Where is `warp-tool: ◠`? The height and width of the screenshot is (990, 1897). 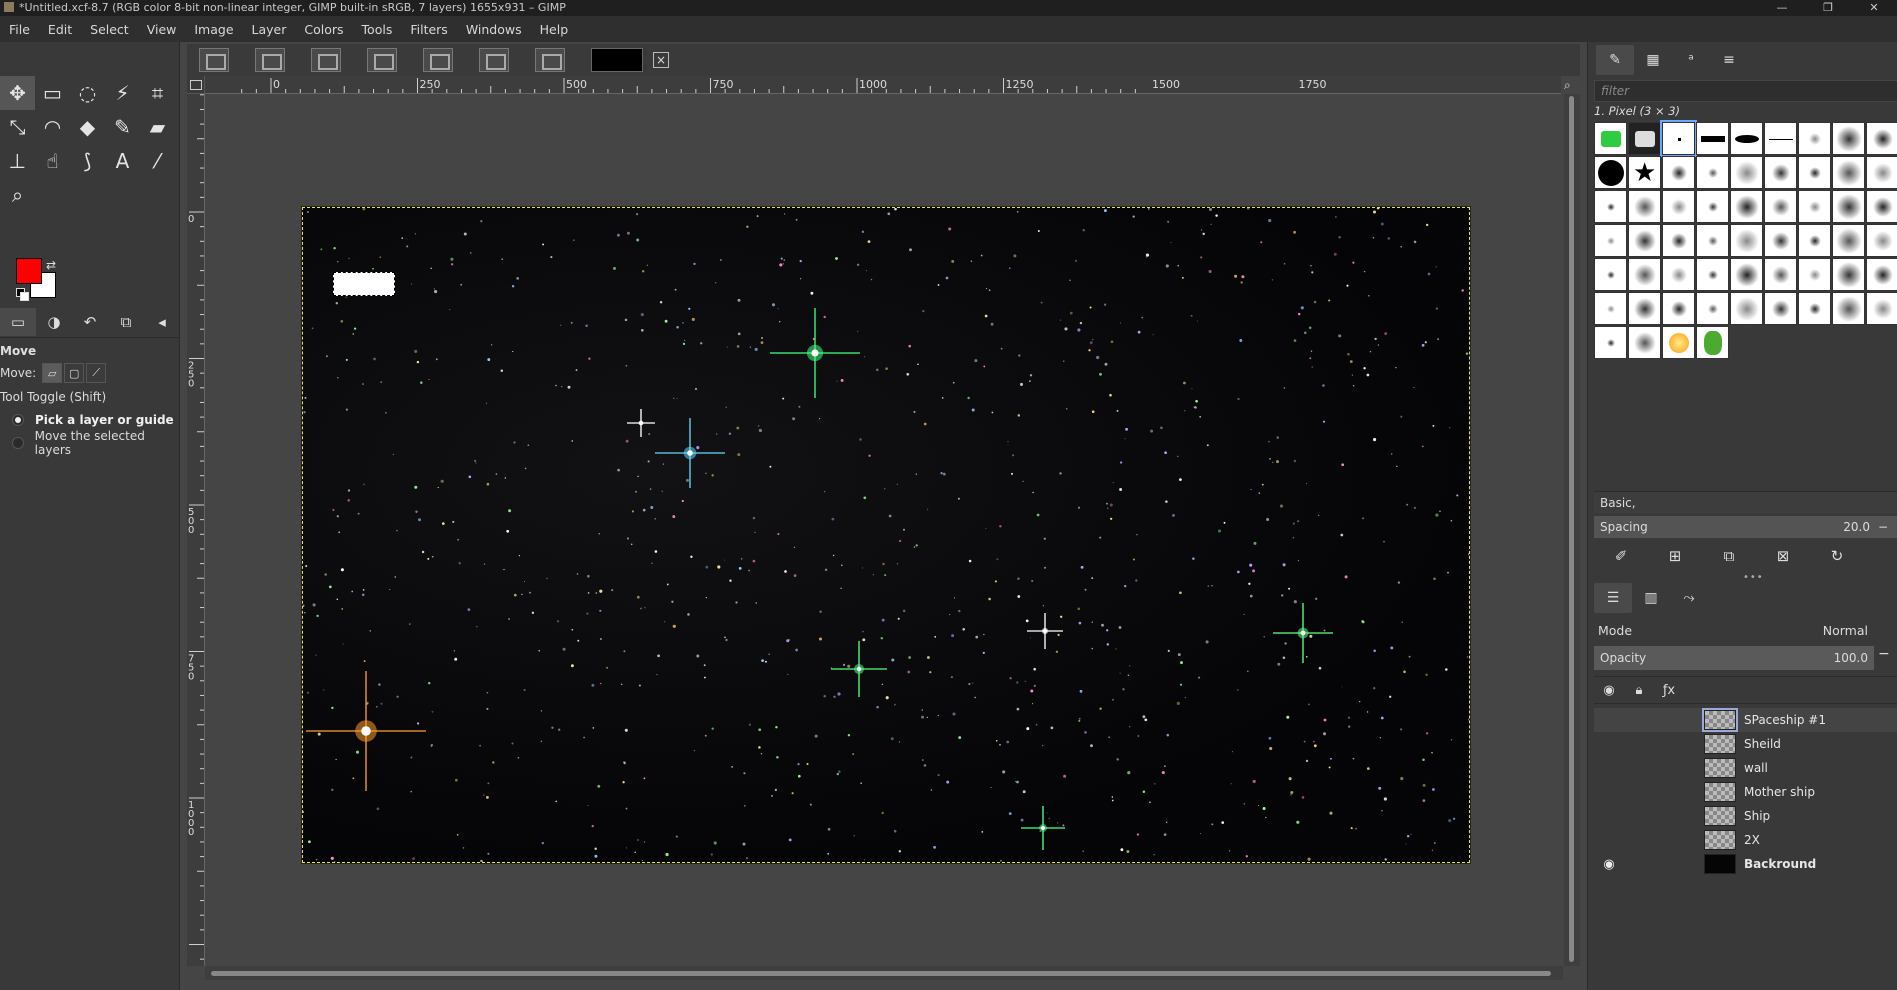 warp-tool: ◠ is located at coordinates (52, 127).